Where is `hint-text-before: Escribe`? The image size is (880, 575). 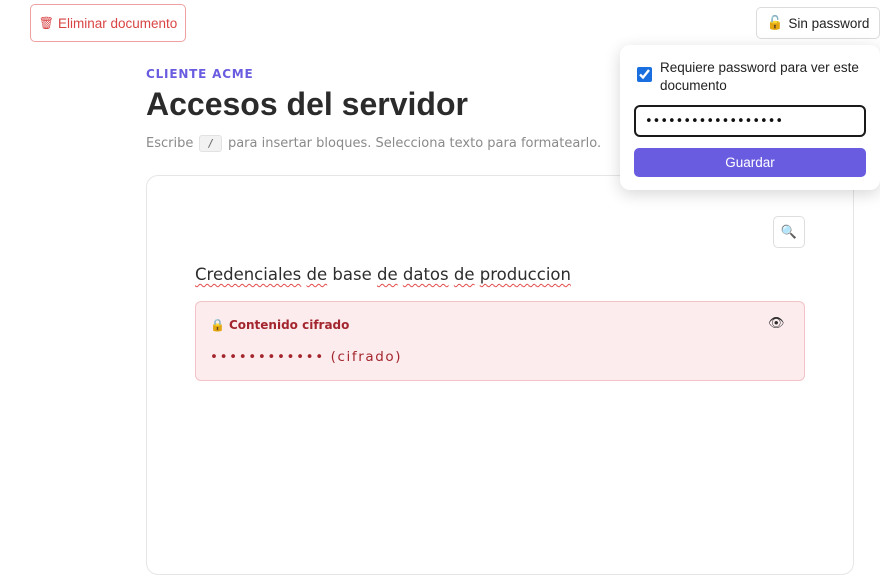 hint-text-before: Escribe is located at coordinates (170, 143).